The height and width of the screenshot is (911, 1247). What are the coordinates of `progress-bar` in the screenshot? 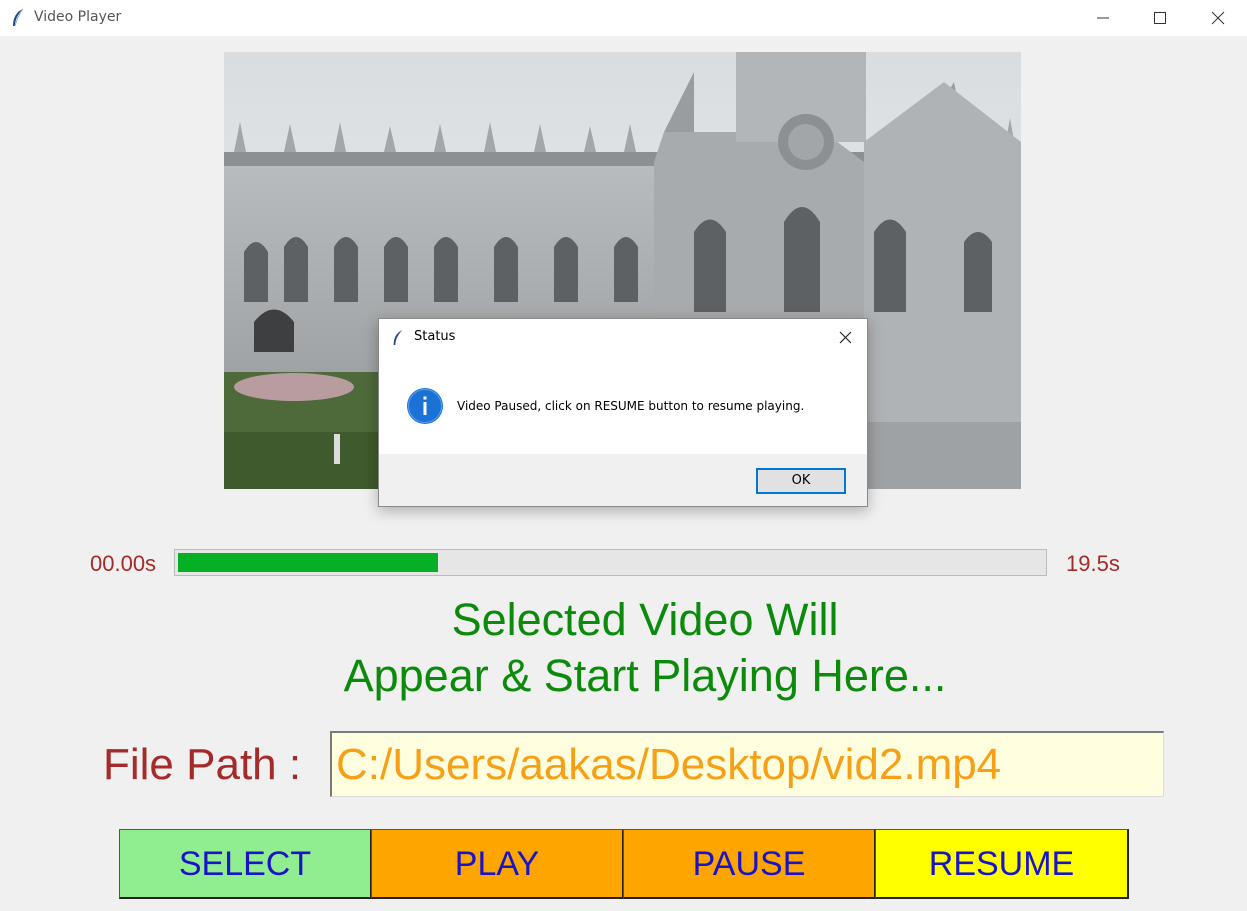 It's located at (610, 562).